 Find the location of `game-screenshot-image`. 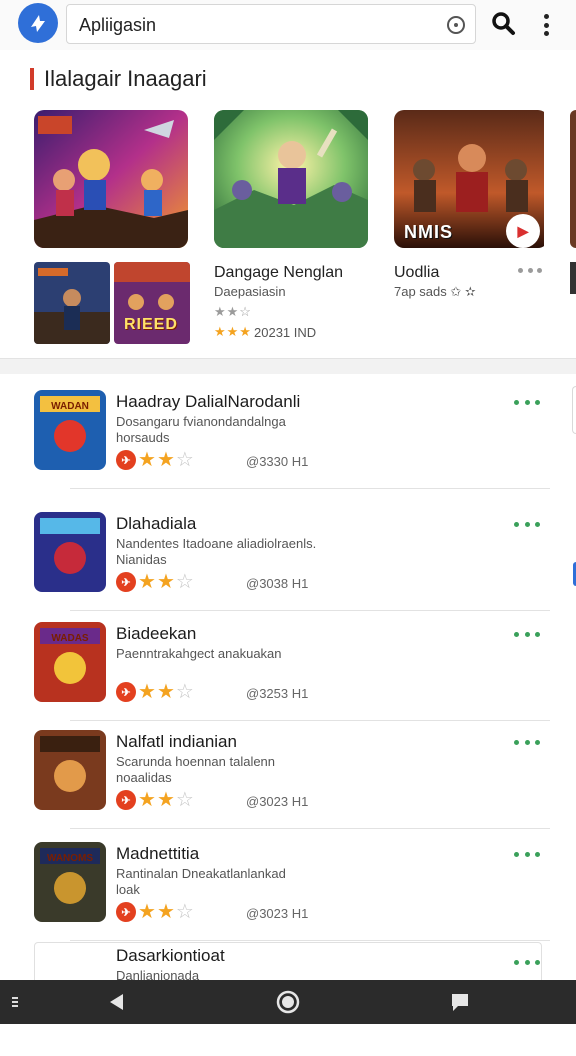

game-screenshot-image is located at coordinates (72, 303).